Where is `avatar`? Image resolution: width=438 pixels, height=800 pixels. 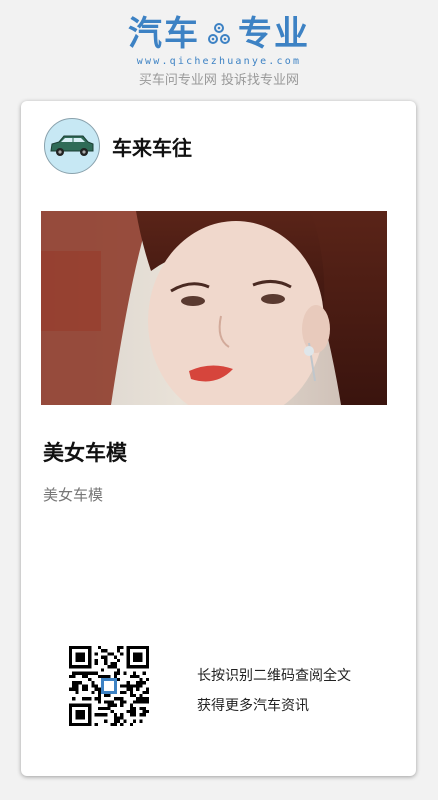 avatar is located at coordinates (72, 146).